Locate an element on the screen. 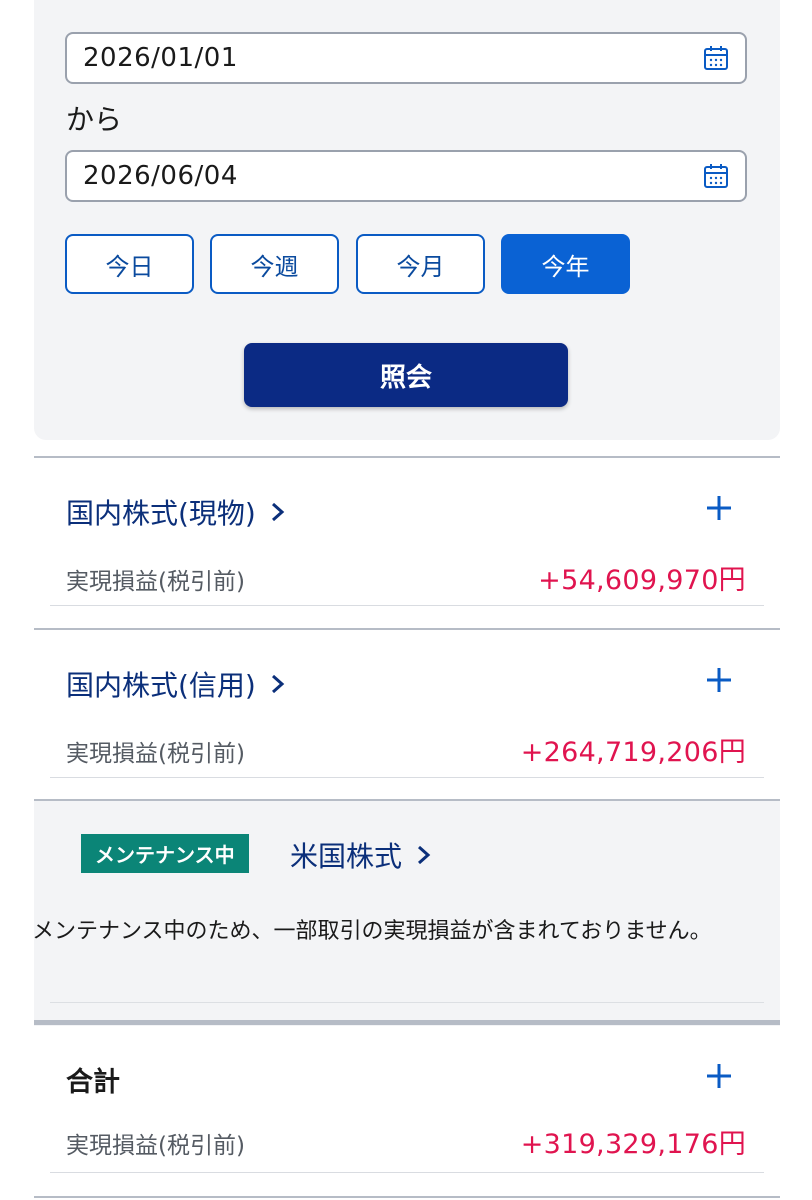 This screenshot has width=812, height=1200. inquiry-button: 照会 is located at coordinates (406, 375).